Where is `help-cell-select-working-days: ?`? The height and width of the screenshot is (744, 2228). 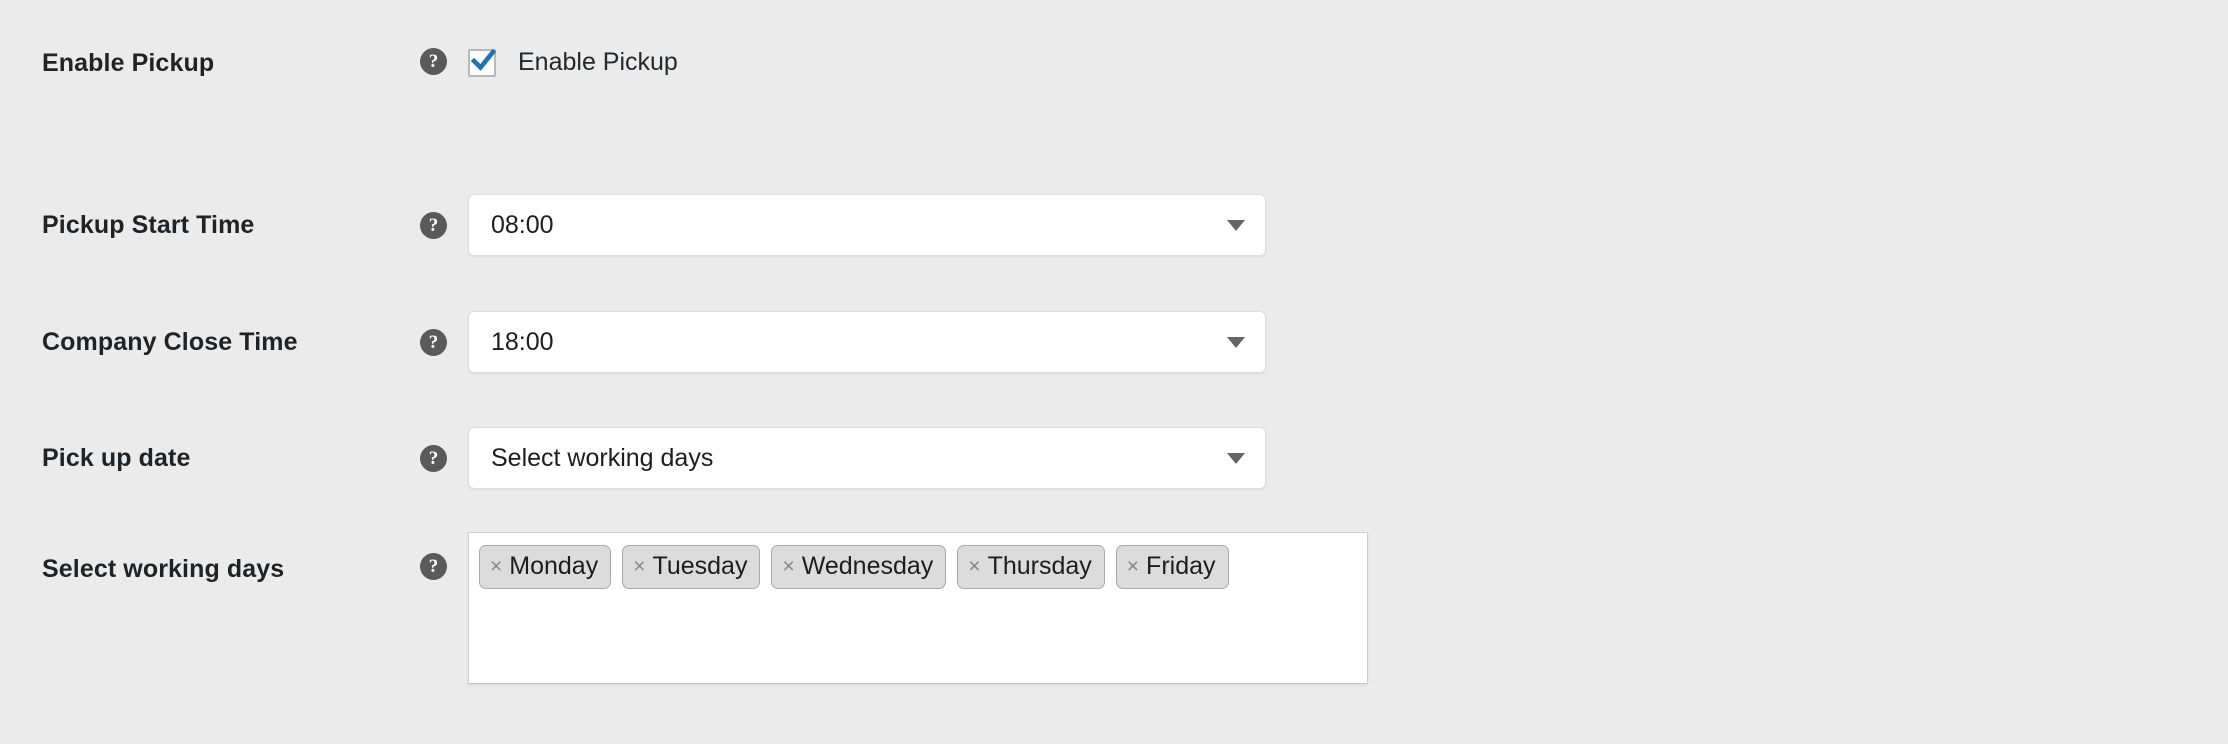
help-cell-select-working-days: ? is located at coordinates (444, 566).